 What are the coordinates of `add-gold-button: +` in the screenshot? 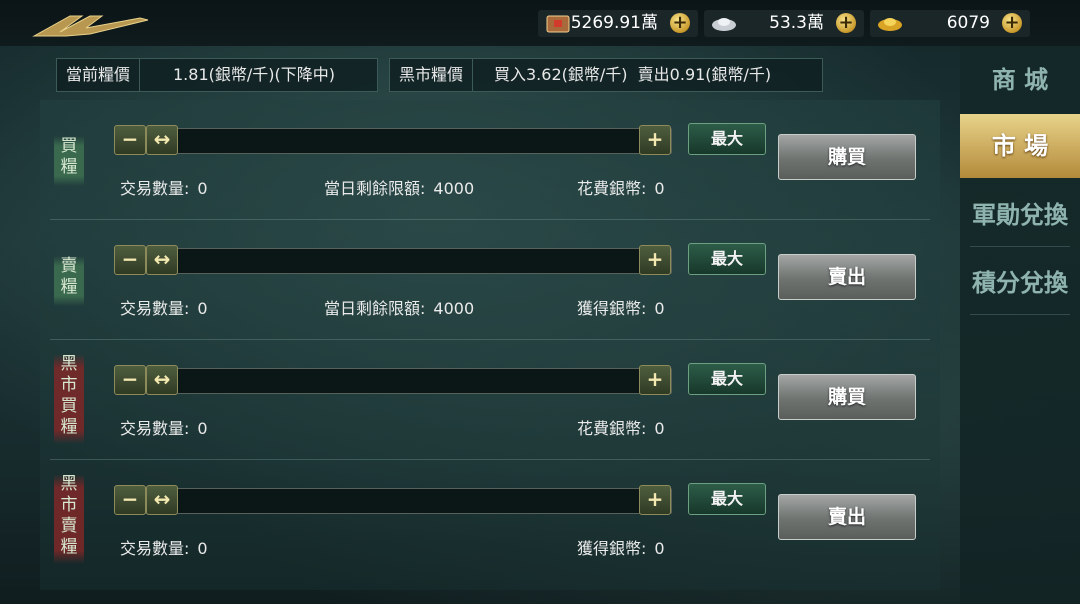 It's located at (1012, 23).